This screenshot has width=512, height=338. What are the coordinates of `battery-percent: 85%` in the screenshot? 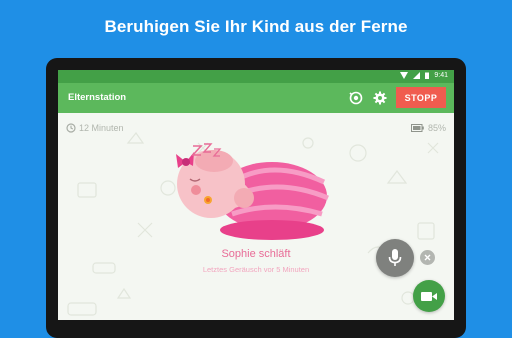 It's located at (436, 128).